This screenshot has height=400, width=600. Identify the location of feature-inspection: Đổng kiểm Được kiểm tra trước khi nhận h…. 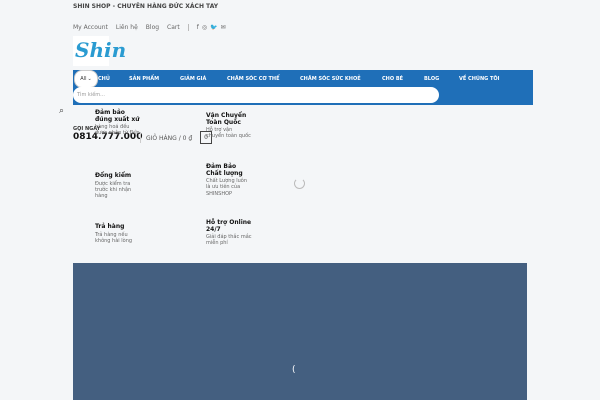
(118, 186).